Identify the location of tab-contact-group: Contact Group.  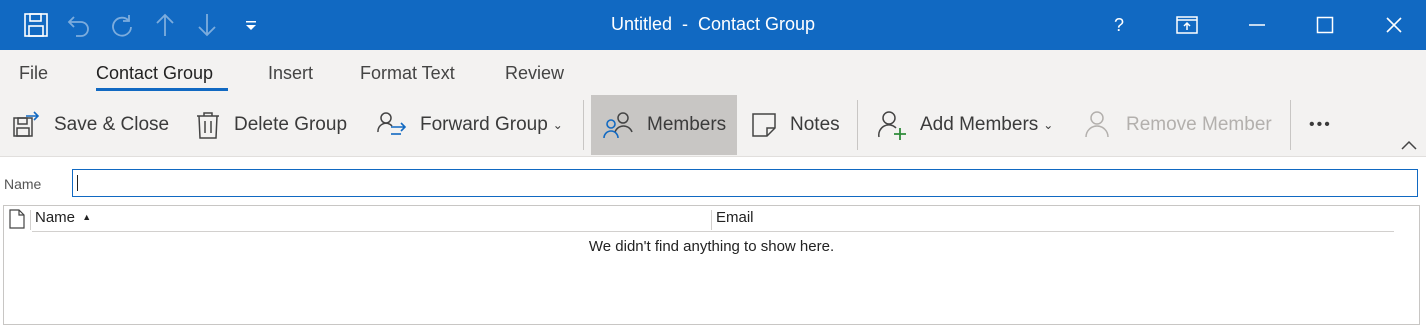
(154, 73).